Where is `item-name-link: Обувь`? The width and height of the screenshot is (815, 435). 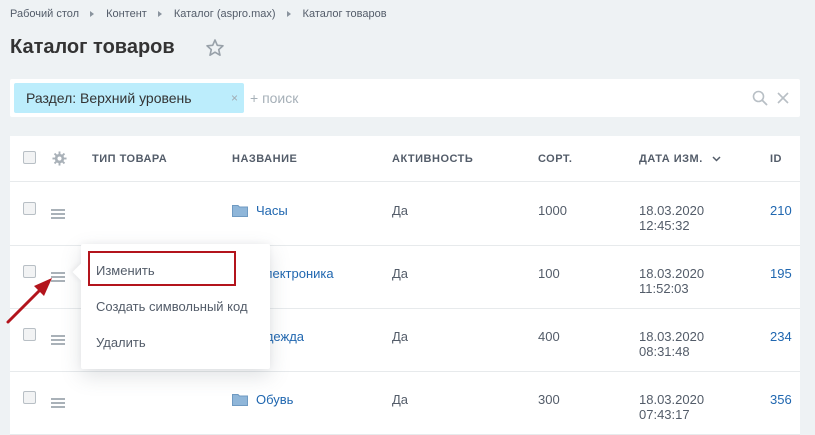
item-name-link: Обувь is located at coordinates (274, 399).